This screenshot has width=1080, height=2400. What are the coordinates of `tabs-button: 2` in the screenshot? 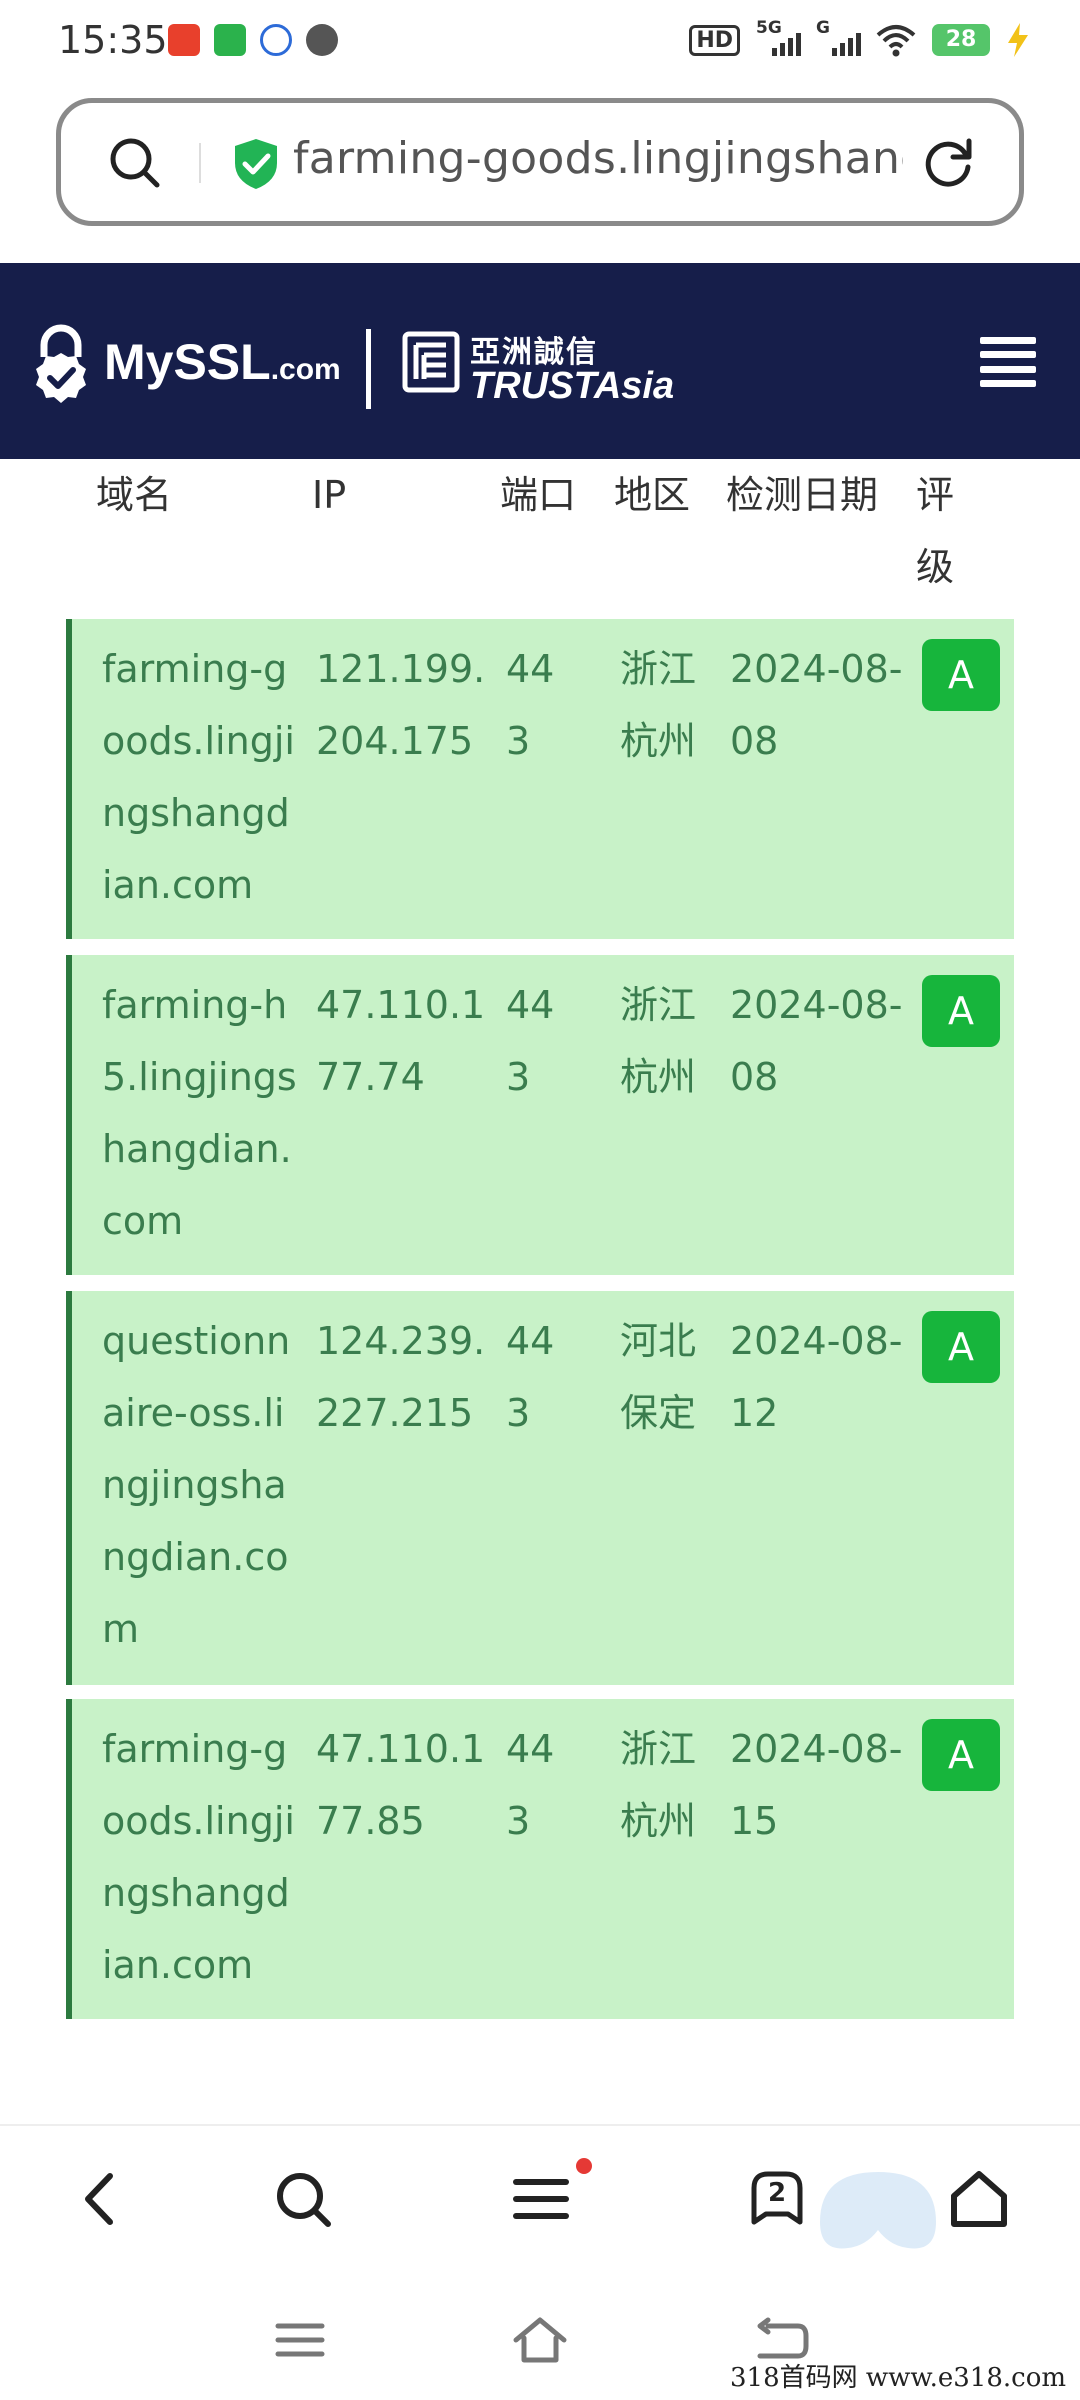 It's located at (777, 2199).